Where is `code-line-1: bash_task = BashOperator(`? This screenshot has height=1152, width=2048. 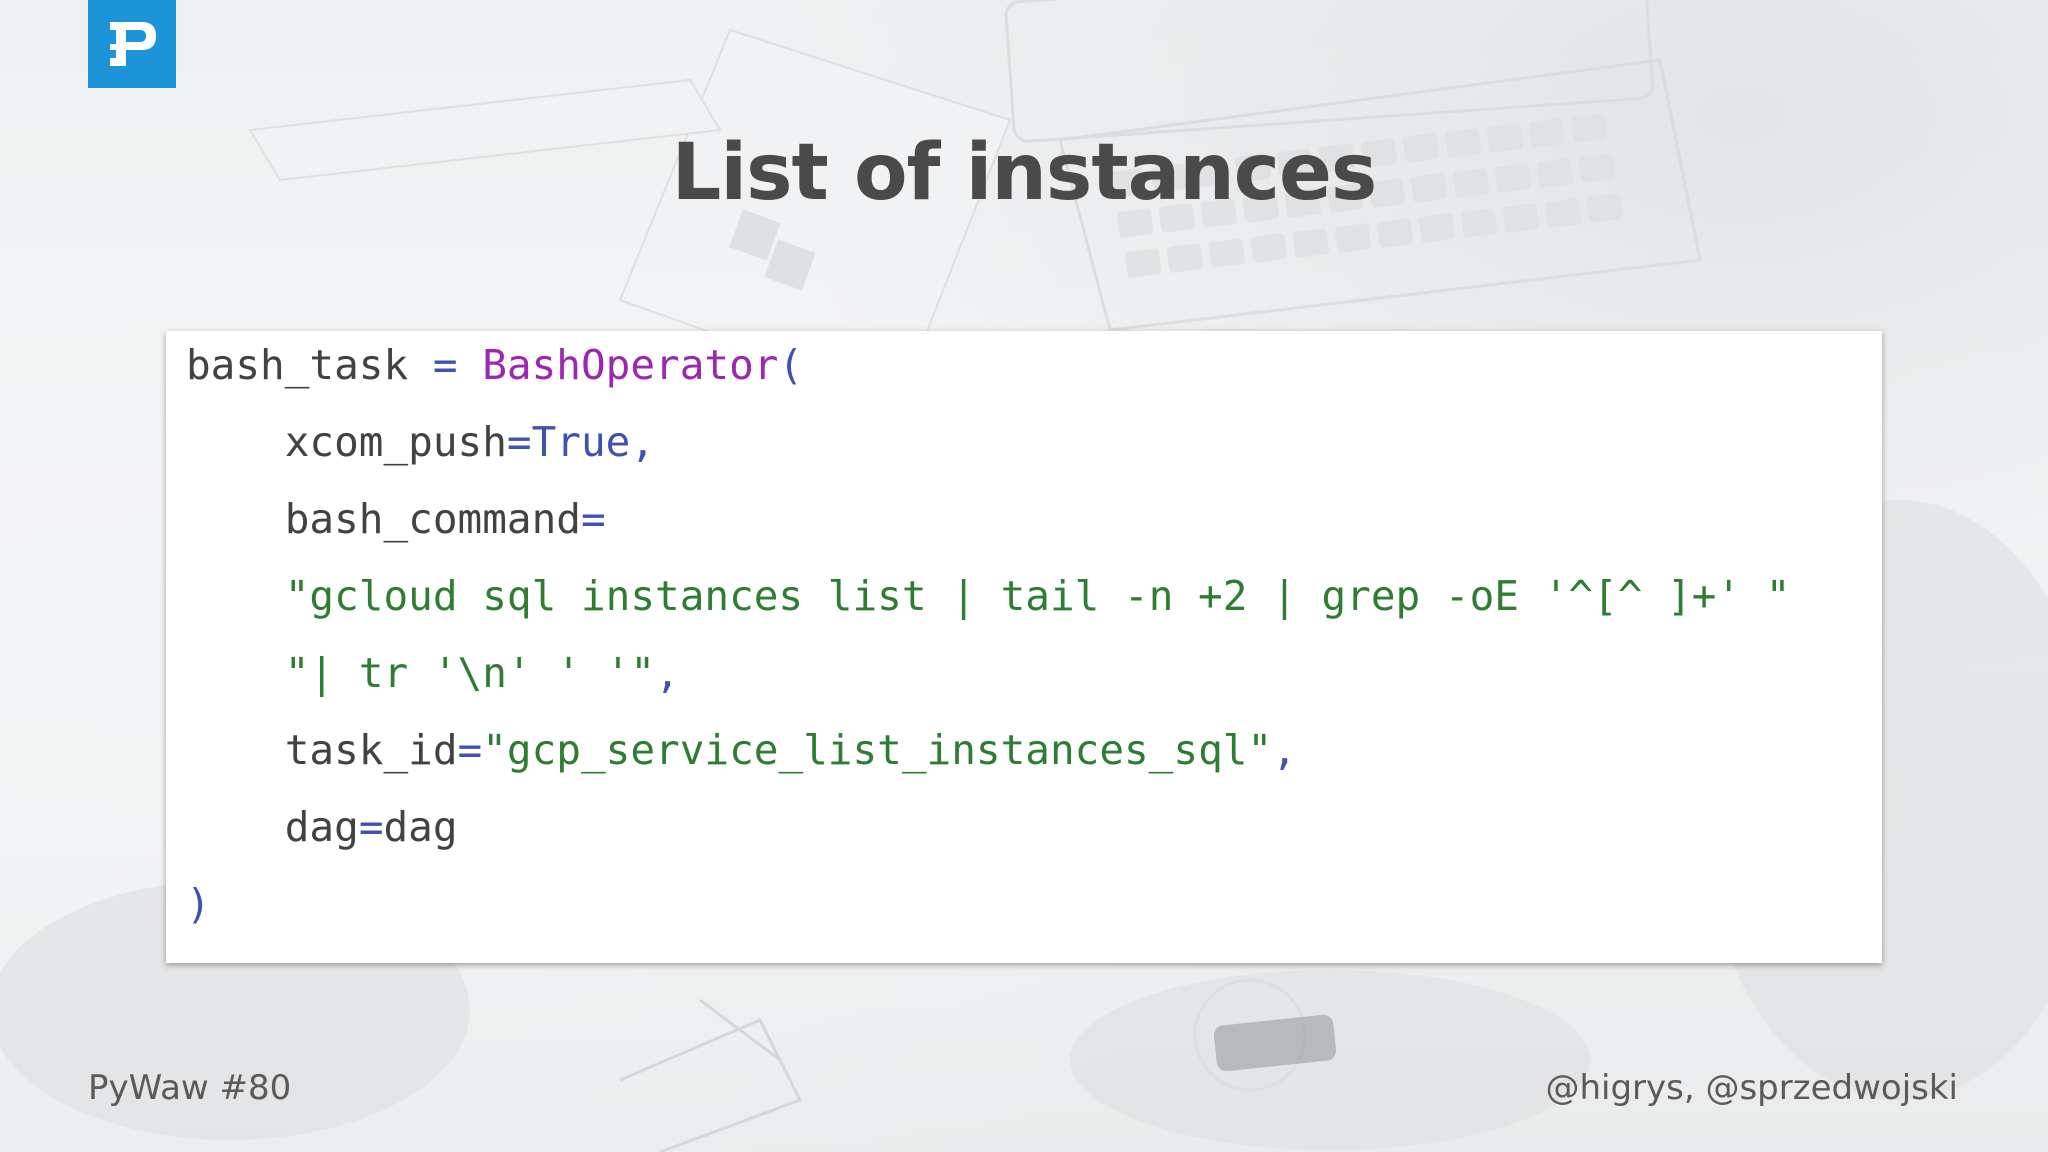 code-line-1: bash_task = BashOperator( is located at coordinates (494, 365).